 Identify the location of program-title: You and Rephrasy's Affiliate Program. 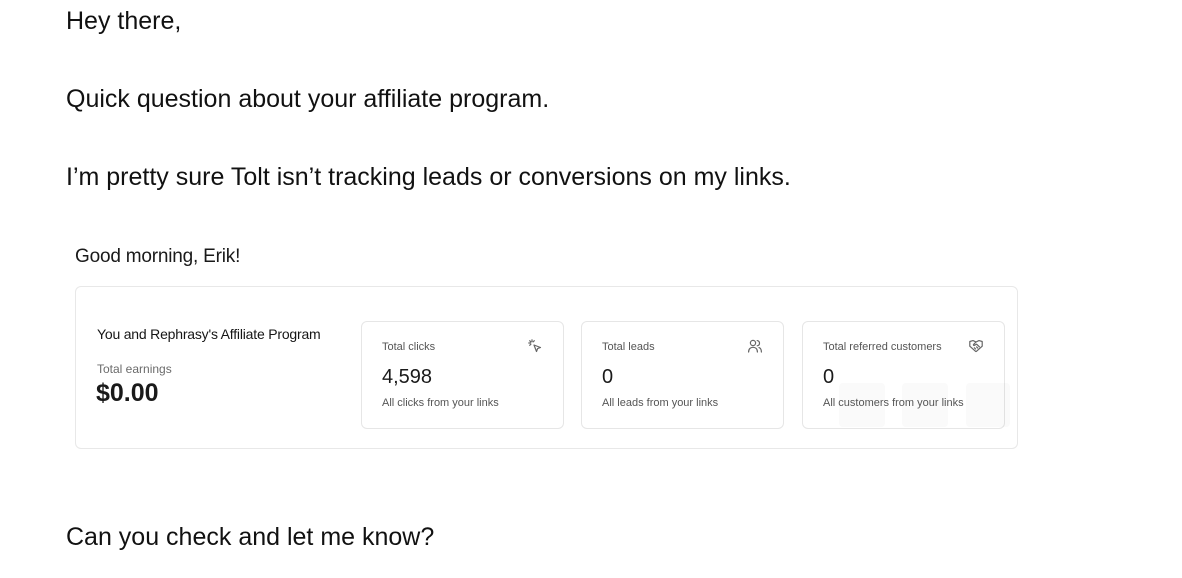
(209, 334).